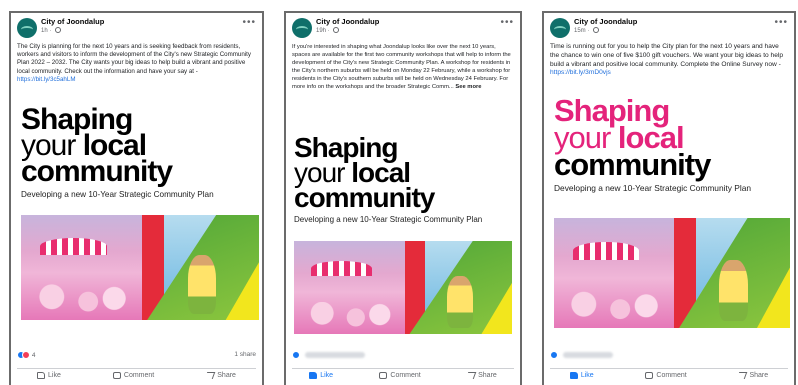  I want to click on post-link: https://bit.ly/3c5ahLM, so click(46, 79).